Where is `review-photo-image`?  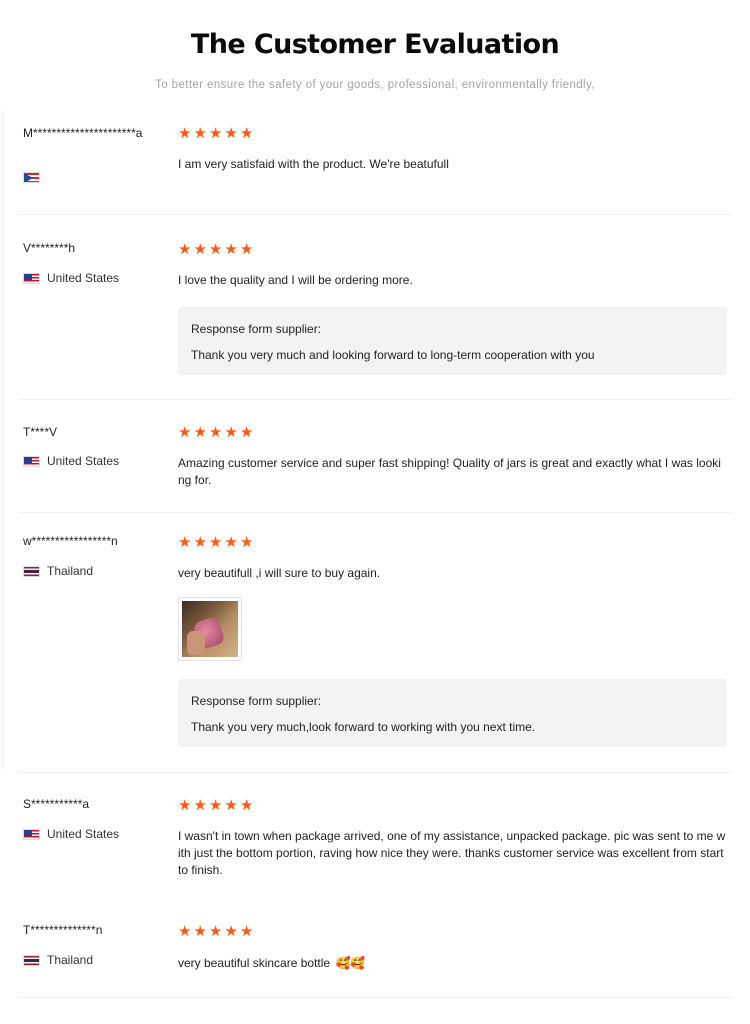
review-photo-image is located at coordinates (210, 629).